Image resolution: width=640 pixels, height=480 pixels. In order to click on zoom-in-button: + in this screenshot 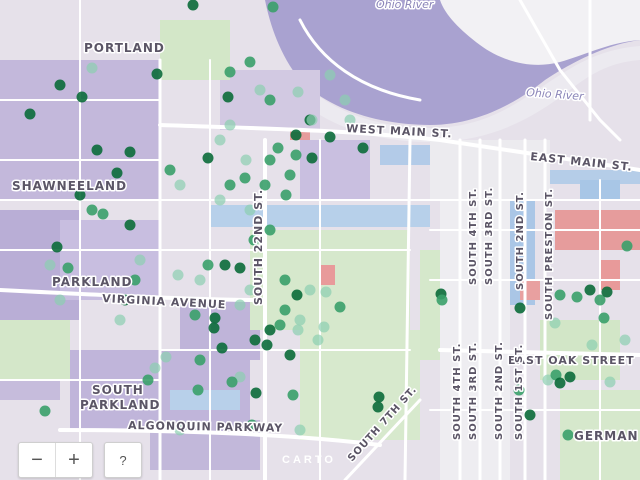, I will do `click(73, 460)`.